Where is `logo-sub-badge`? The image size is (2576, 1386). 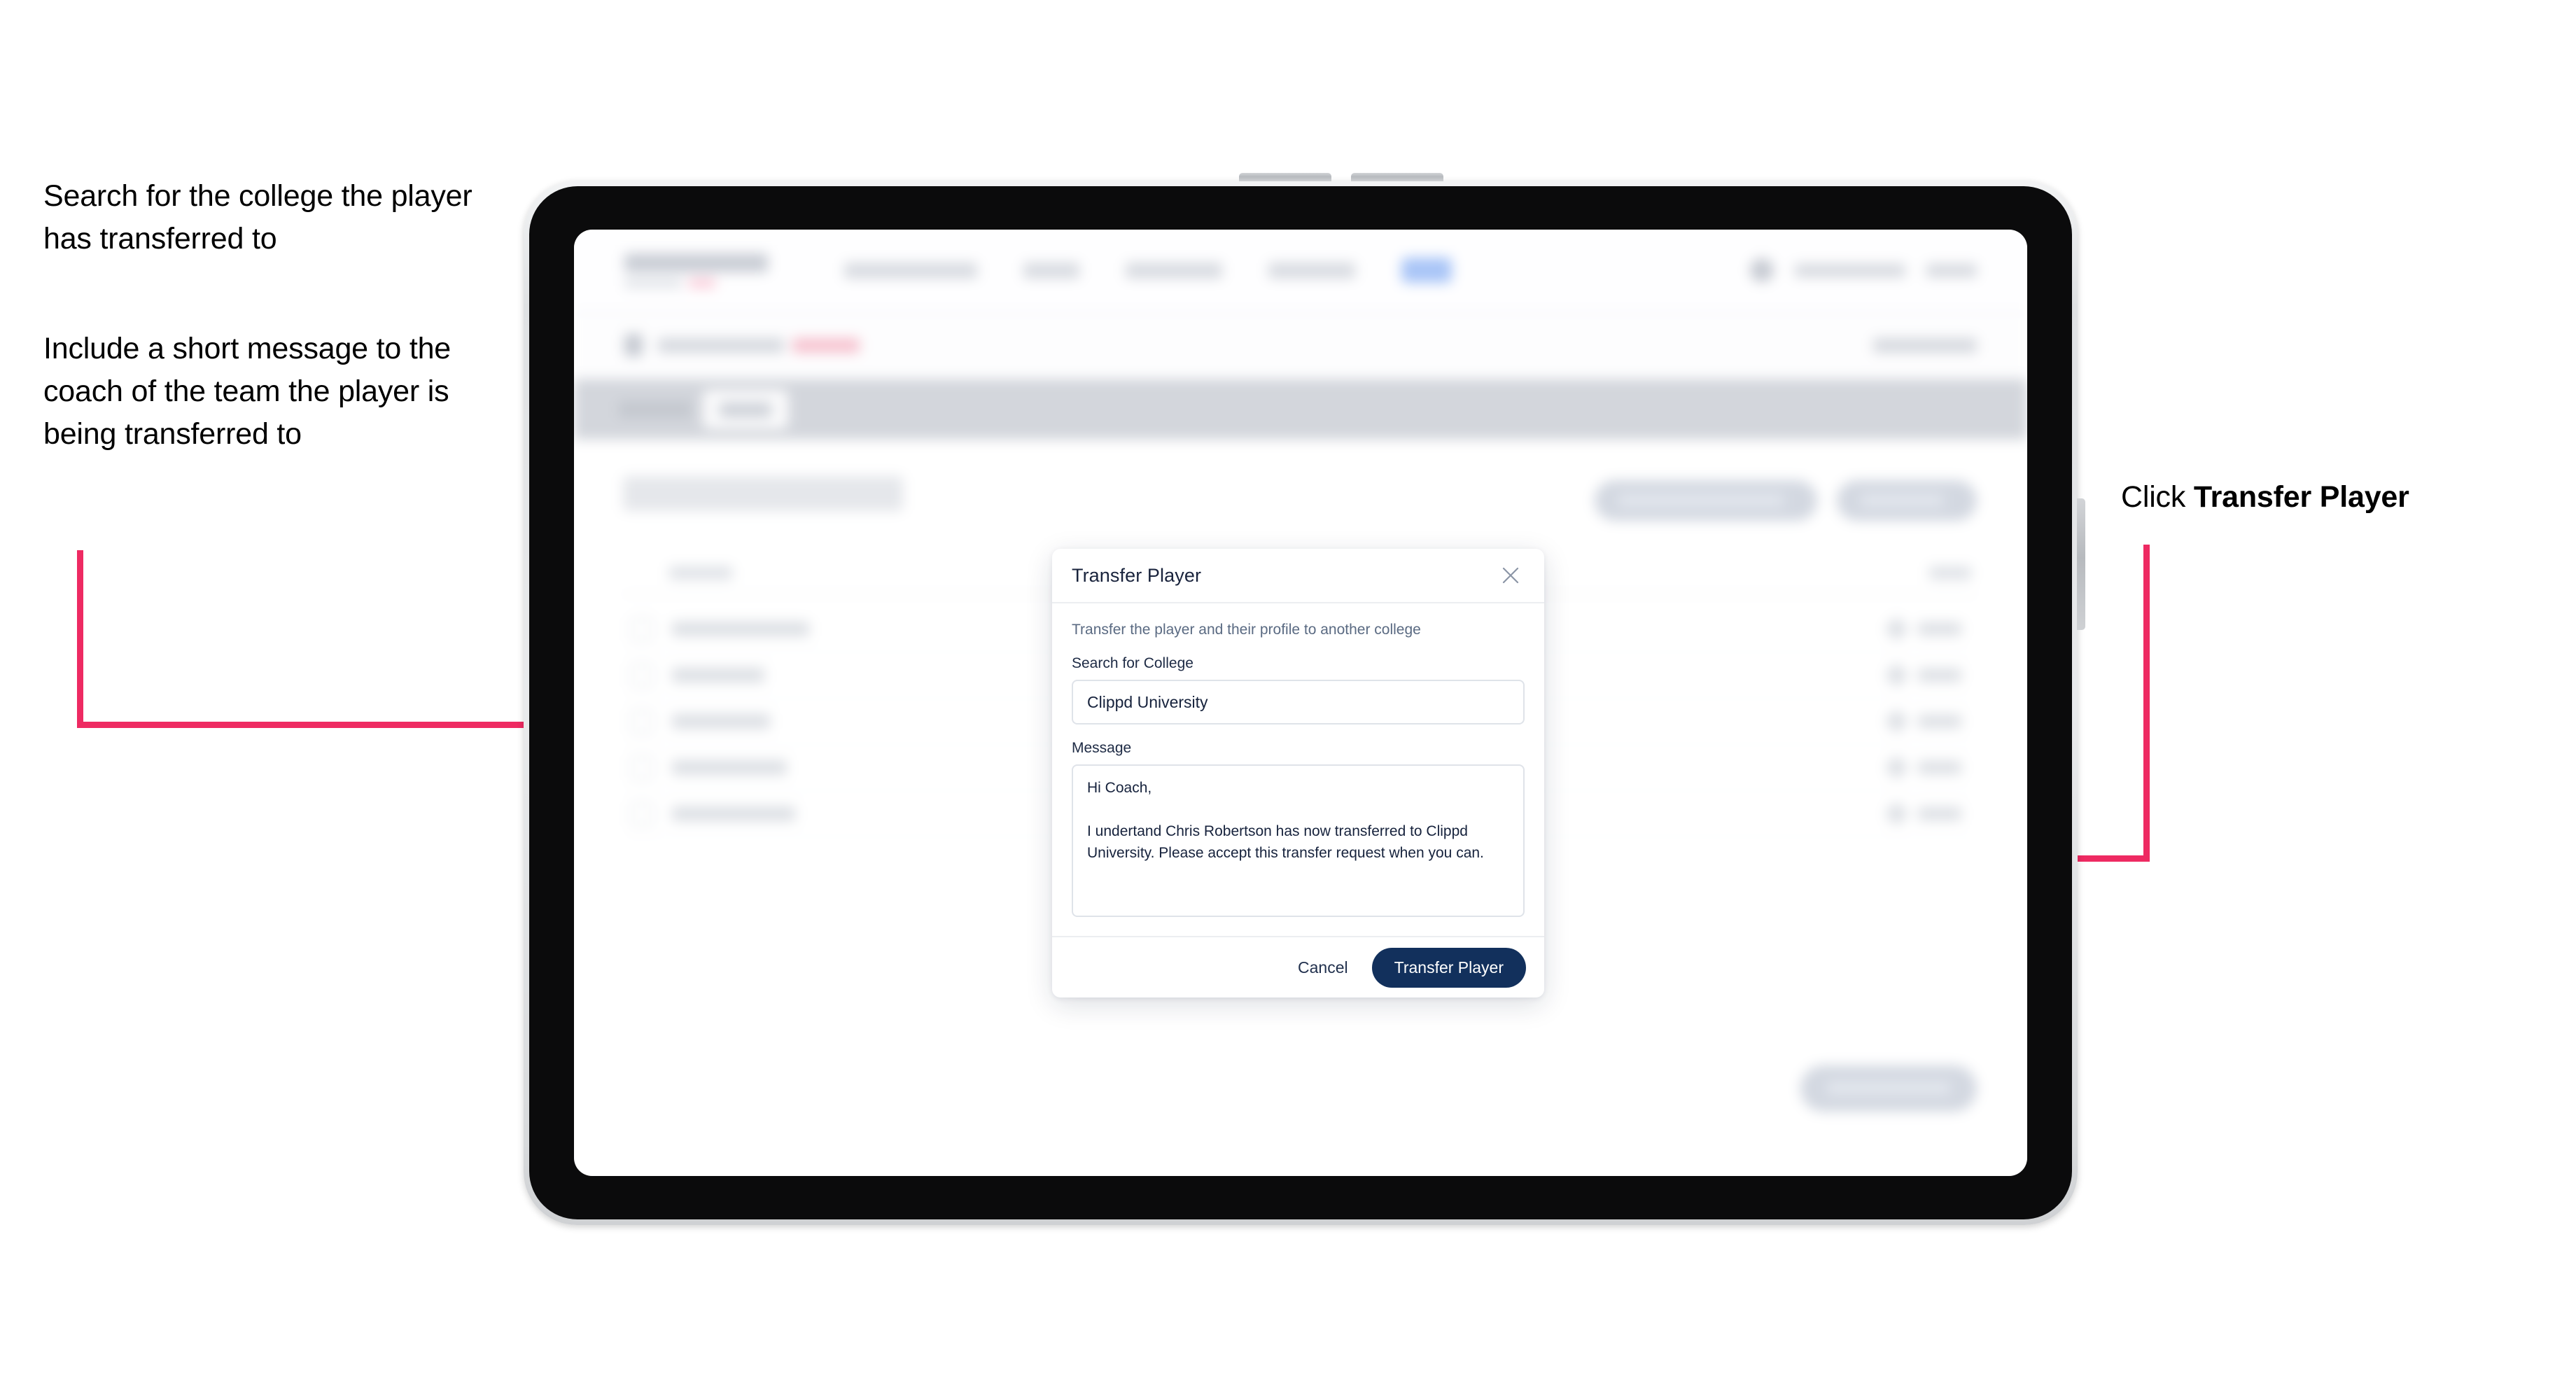 logo-sub-badge is located at coordinates (702, 283).